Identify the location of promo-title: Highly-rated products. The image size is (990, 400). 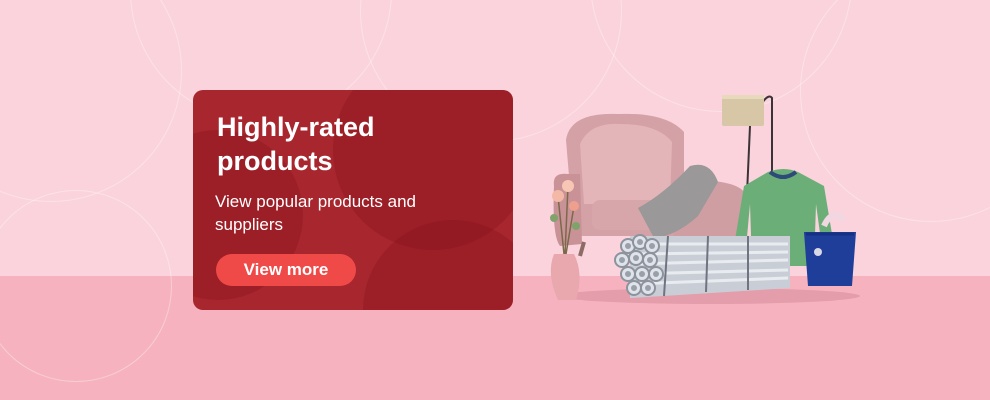
(296, 144).